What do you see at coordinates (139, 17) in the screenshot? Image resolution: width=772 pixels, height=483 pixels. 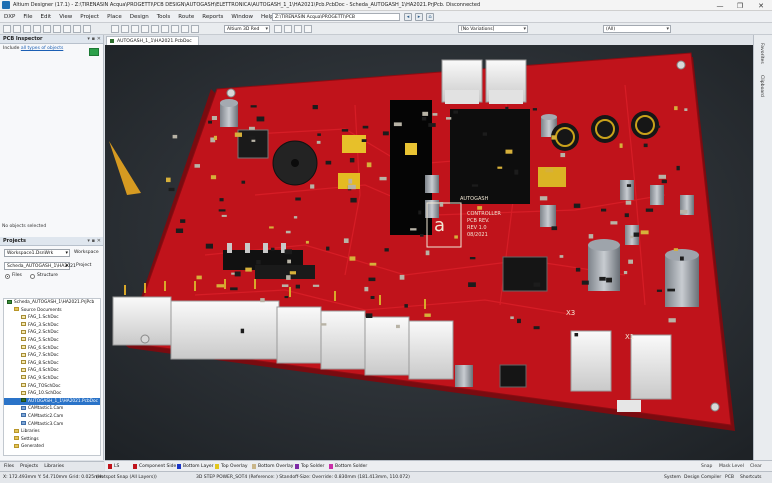 I see `menu-design: Design` at bounding box center [139, 17].